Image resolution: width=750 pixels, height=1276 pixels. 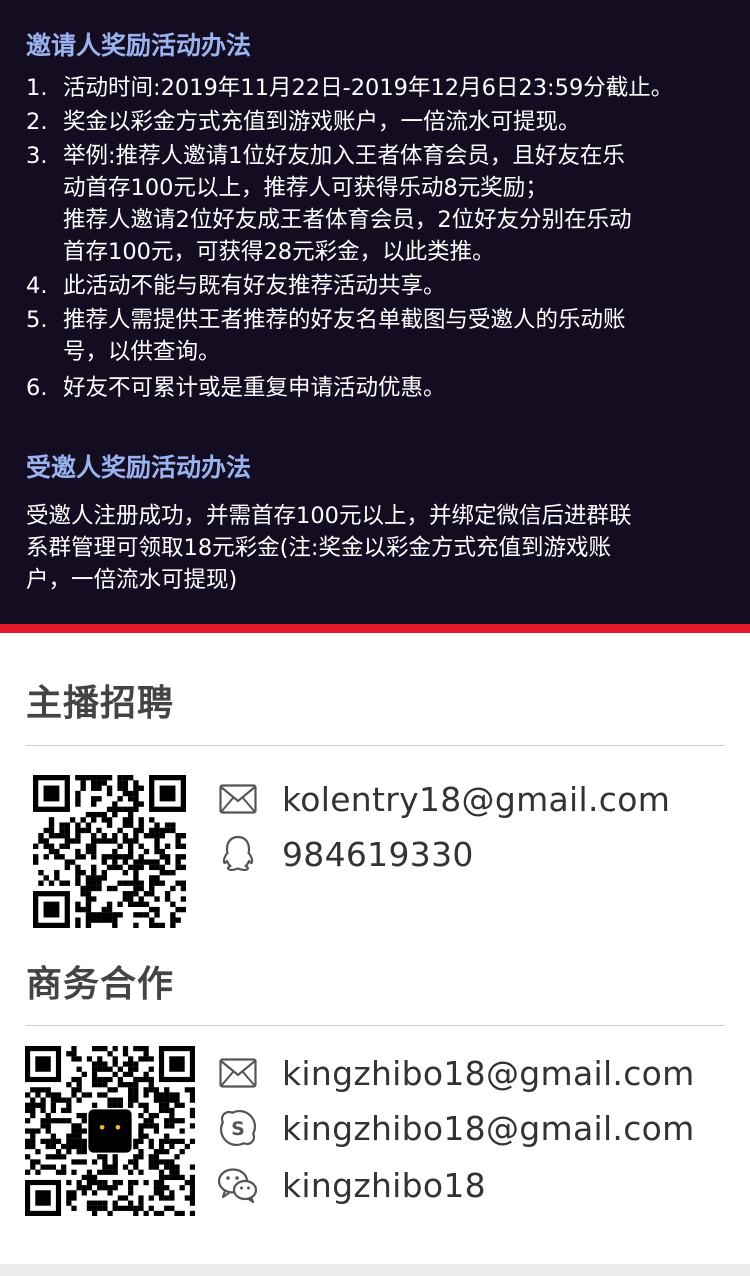 I want to click on business-title: 商务合作, so click(x=100, y=984).